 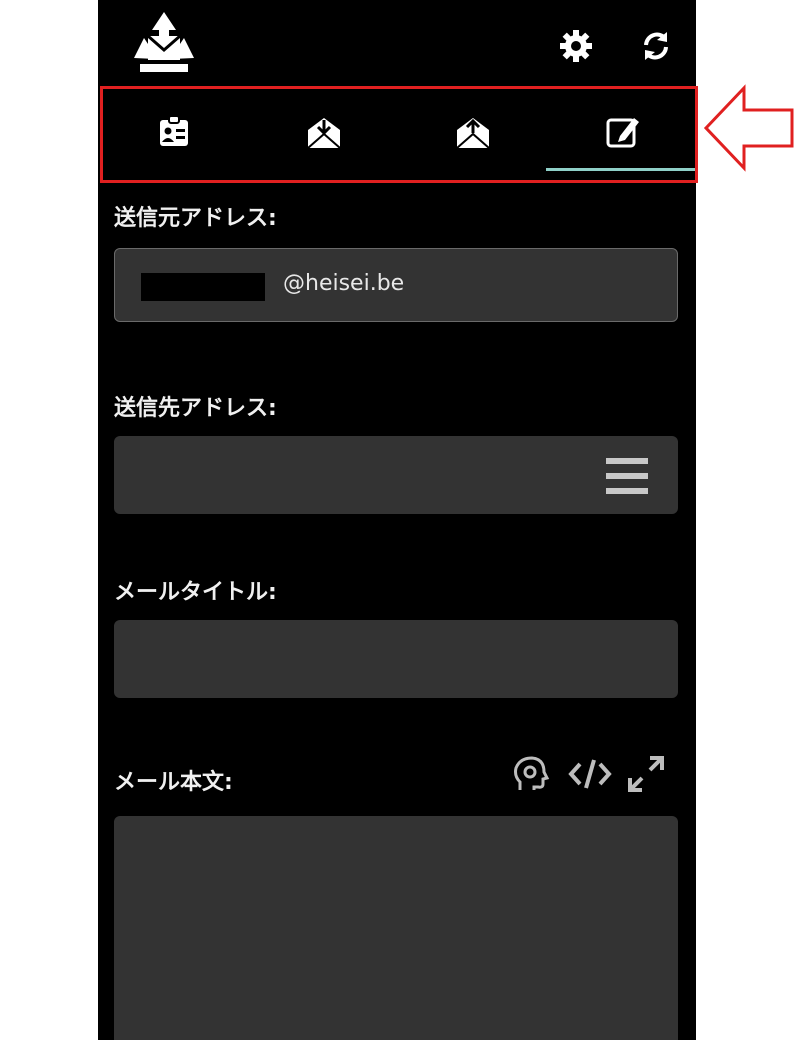 I want to click on menu-icon, so click(x=627, y=476).